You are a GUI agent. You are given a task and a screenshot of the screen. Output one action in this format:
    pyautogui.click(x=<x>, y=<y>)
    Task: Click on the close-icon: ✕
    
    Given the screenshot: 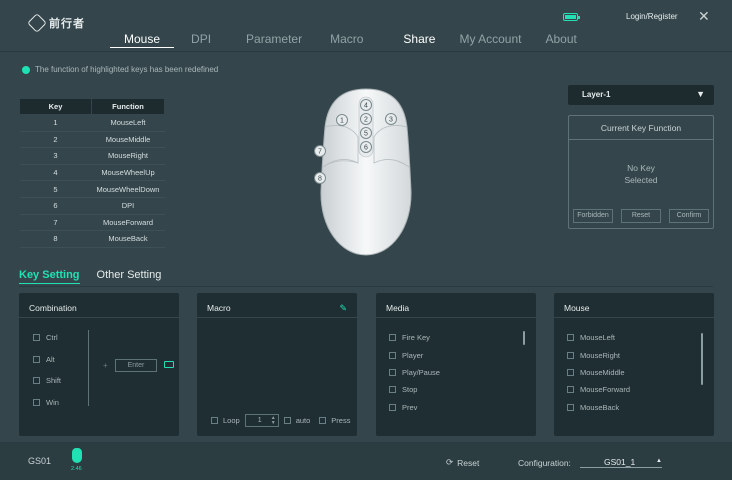 What is the action you would take?
    pyautogui.click(x=704, y=16)
    